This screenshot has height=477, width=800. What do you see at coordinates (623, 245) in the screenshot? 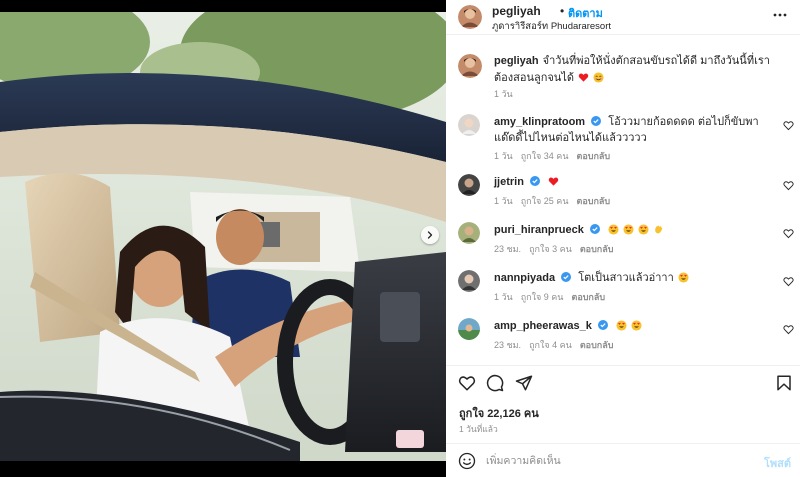
I see `comment-item: puri_hiranprueck 23 ชม. ถูกใจ 3 คน ตอบกลับ` at bounding box center [623, 245].